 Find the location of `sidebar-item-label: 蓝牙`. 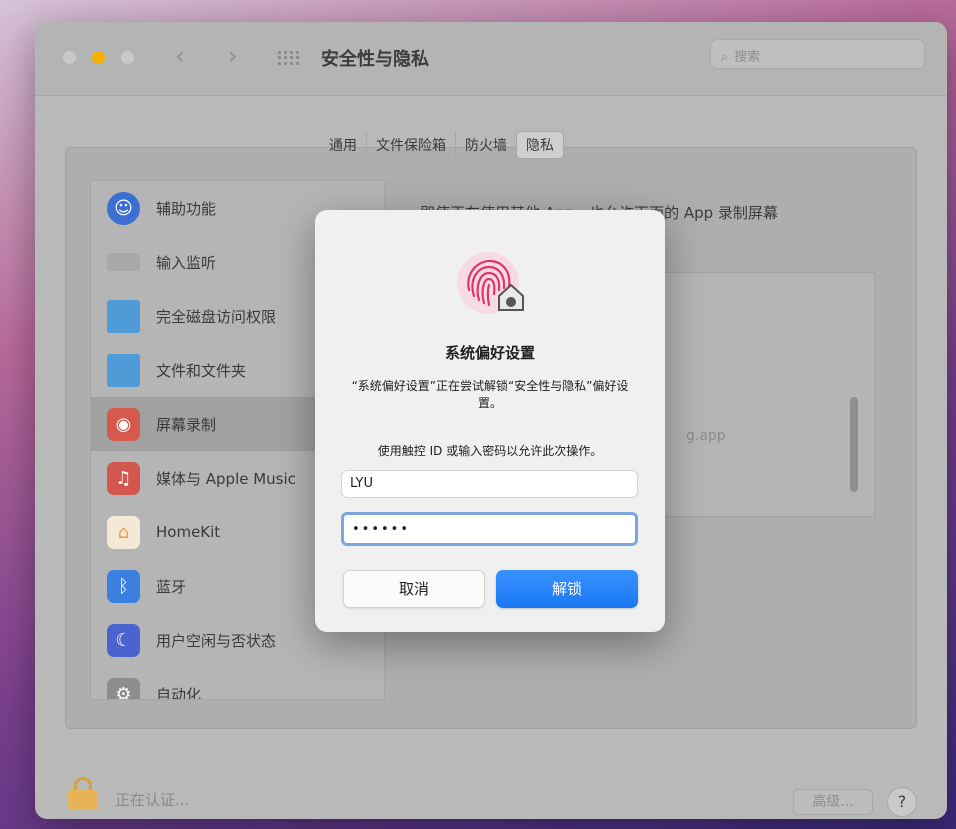

sidebar-item-label: 蓝牙 is located at coordinates (171, 586).